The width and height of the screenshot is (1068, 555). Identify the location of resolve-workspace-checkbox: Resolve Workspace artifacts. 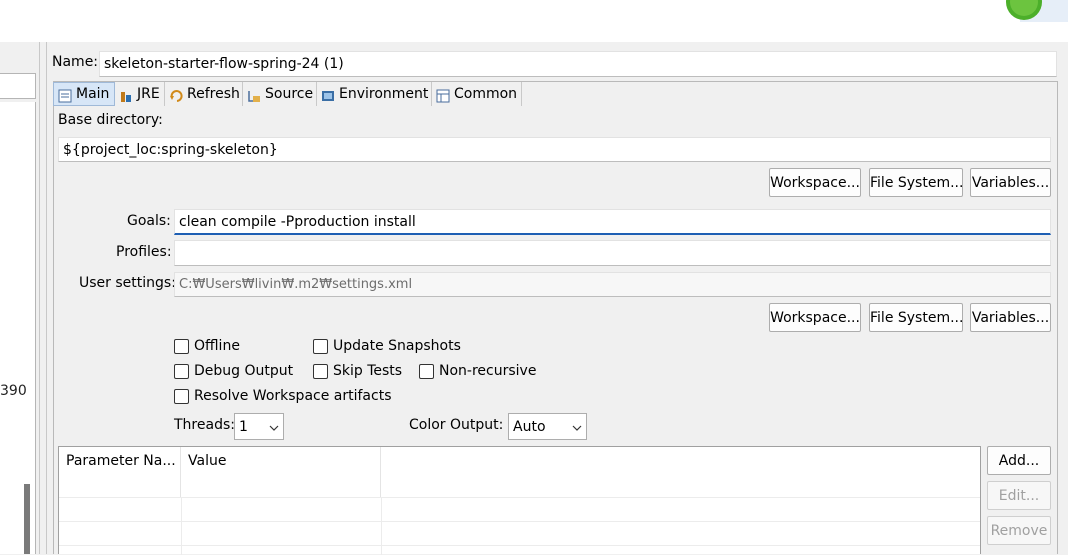
(282, 396).